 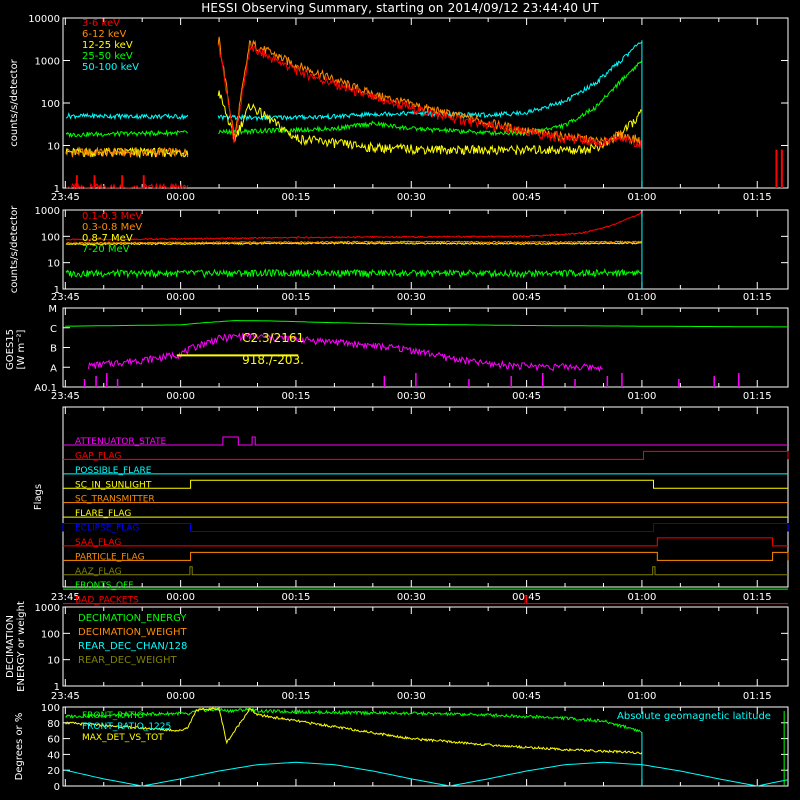 I want to click on highenergy-xtick-label: 00:15, so click(x=296, y=297).